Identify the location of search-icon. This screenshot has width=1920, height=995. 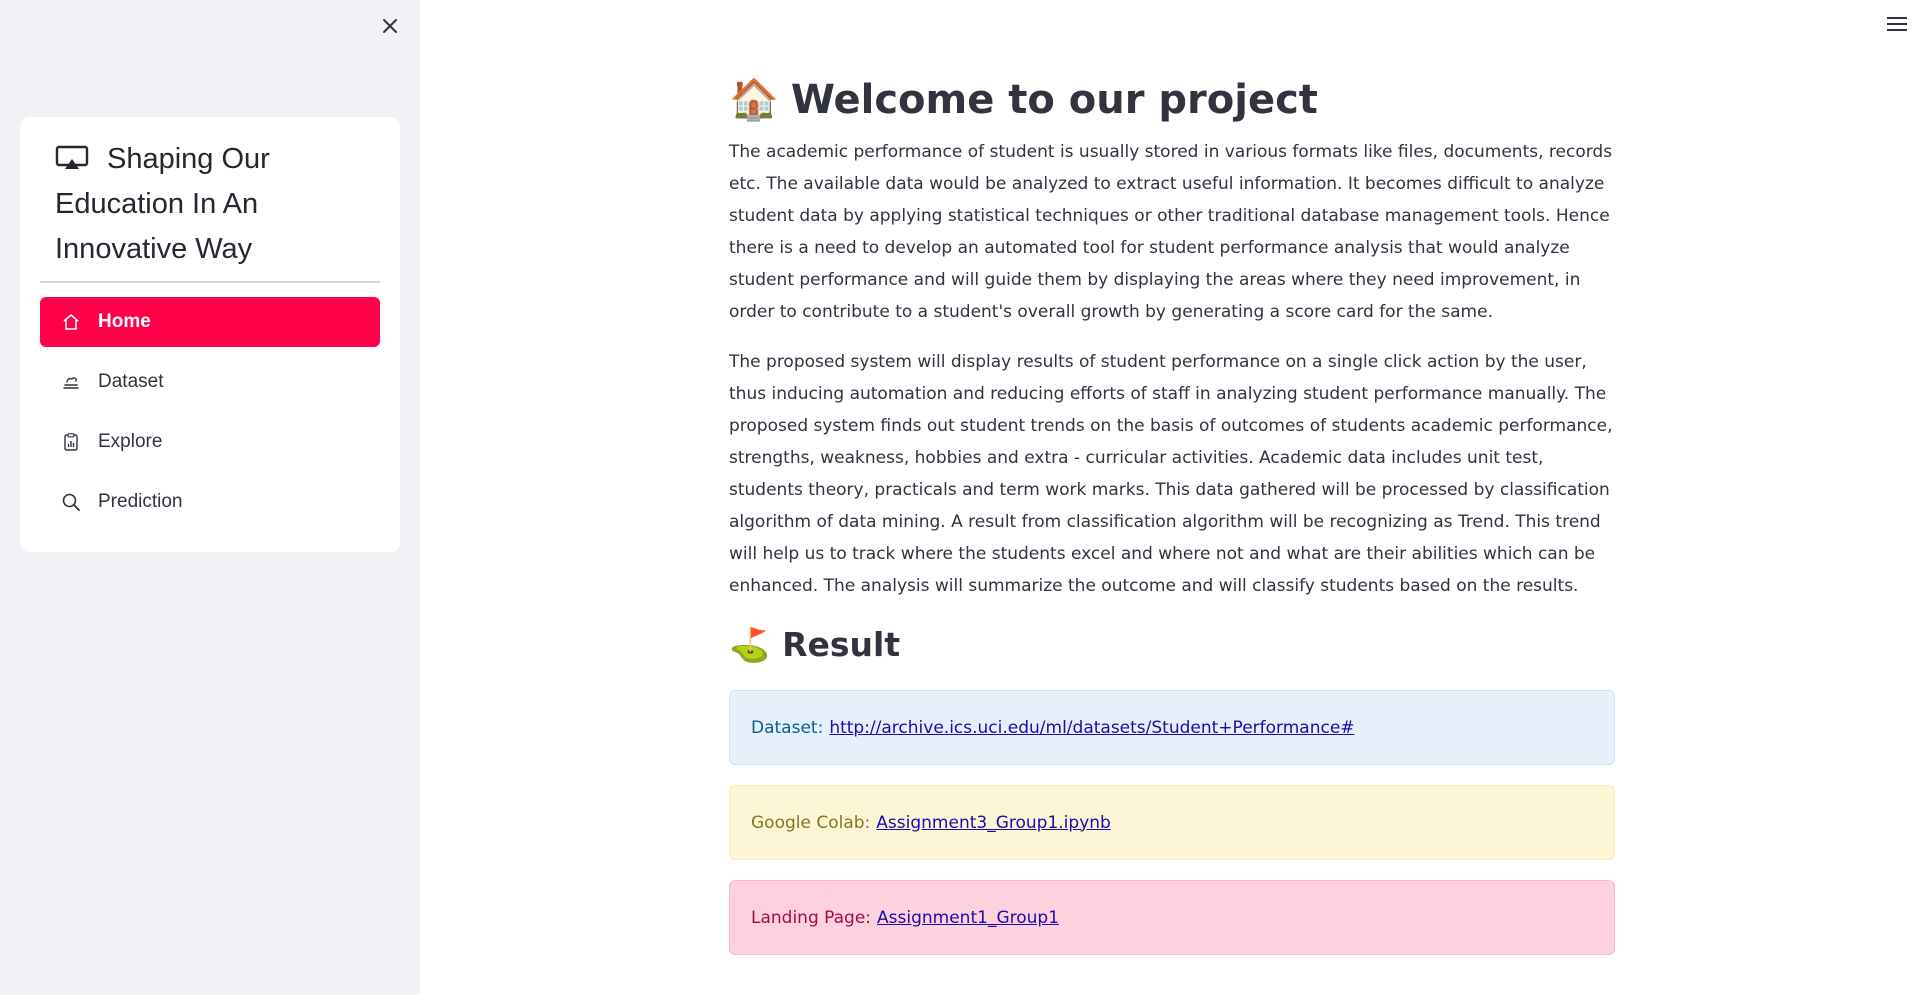
(71, 502).